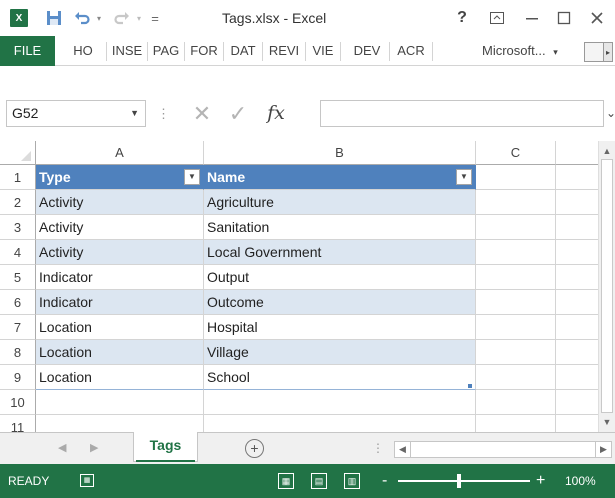 The width and height of the screenshot is (615, 498). Describe the element at coordinates (18, 277) in the screenshot. I see `row-header: 5` at that location.